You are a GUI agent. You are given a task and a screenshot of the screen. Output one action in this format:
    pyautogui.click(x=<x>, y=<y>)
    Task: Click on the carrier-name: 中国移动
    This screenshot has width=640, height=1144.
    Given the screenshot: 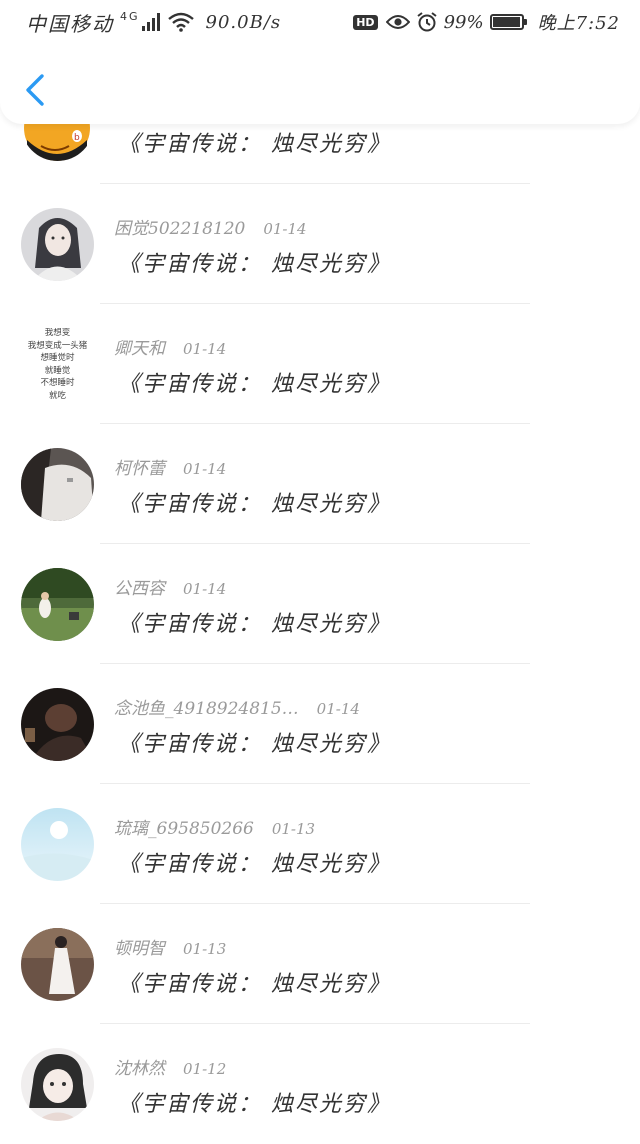 What is the action you would take?
    pyautogui.click(x=70, y=23)
    